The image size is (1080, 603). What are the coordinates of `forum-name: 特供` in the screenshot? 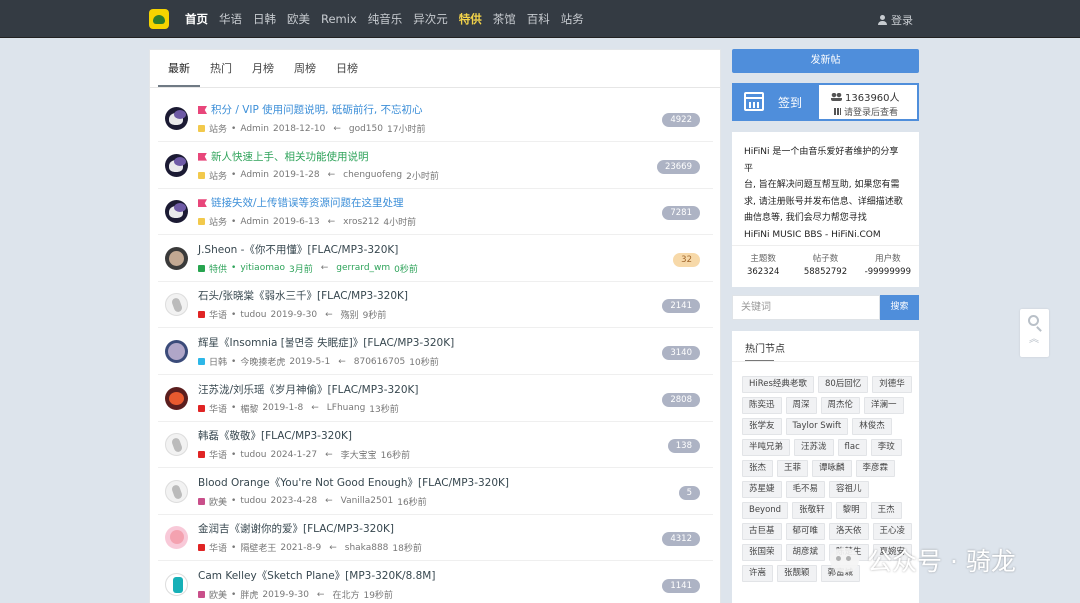 It's located at (218, 268).